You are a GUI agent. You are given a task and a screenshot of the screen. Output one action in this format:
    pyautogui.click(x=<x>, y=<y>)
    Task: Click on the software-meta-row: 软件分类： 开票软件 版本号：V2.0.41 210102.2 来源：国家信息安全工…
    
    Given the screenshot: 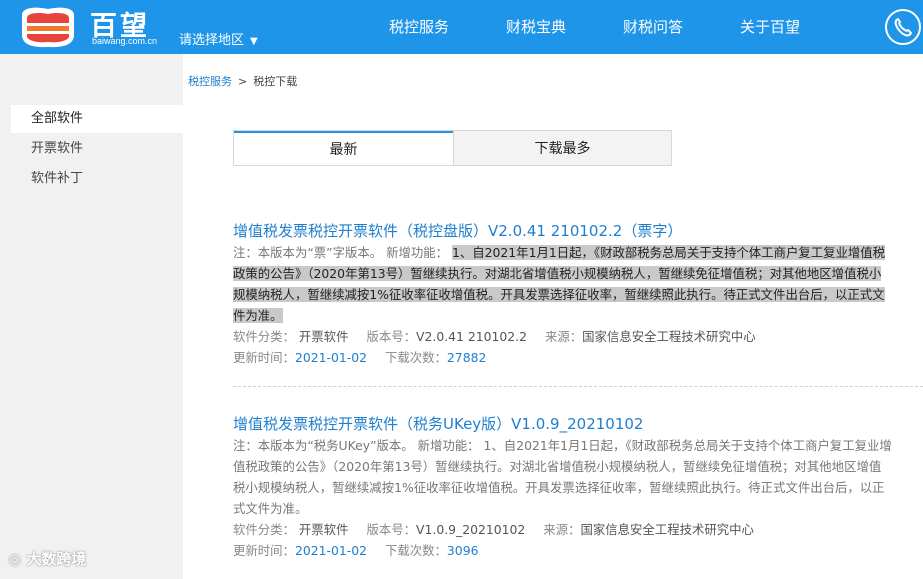 What is the action you would take?
    pyautogui.click(x=563, y=336)
    